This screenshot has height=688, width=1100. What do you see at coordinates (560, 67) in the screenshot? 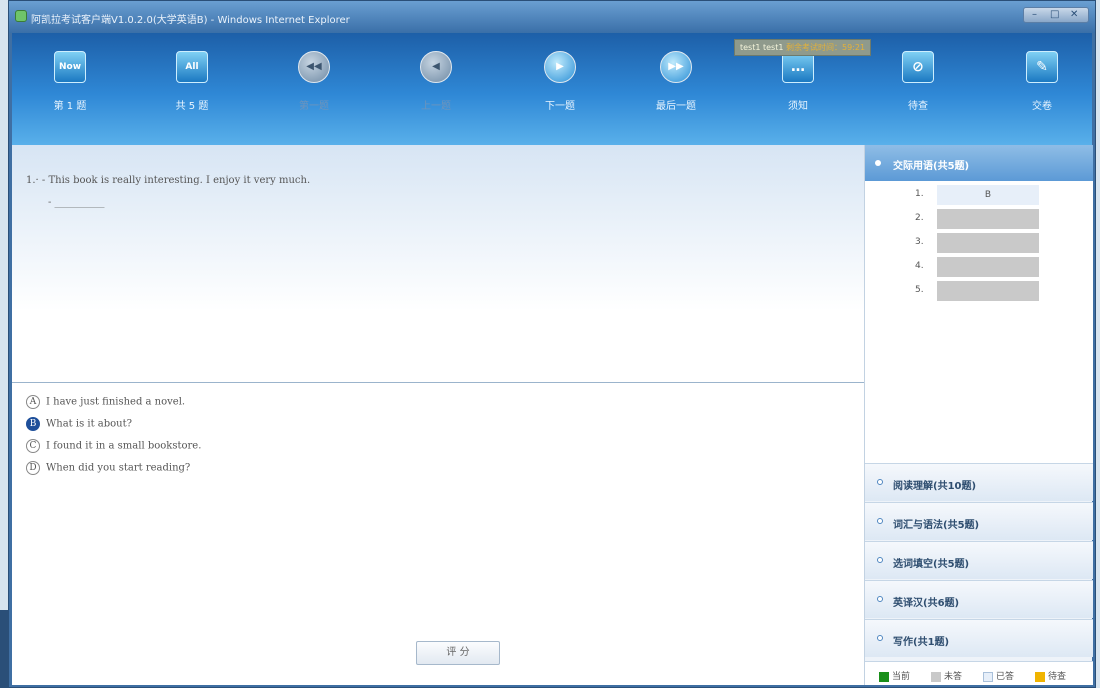
I see `next-icon: ▶` at bounding box center [560, 67].